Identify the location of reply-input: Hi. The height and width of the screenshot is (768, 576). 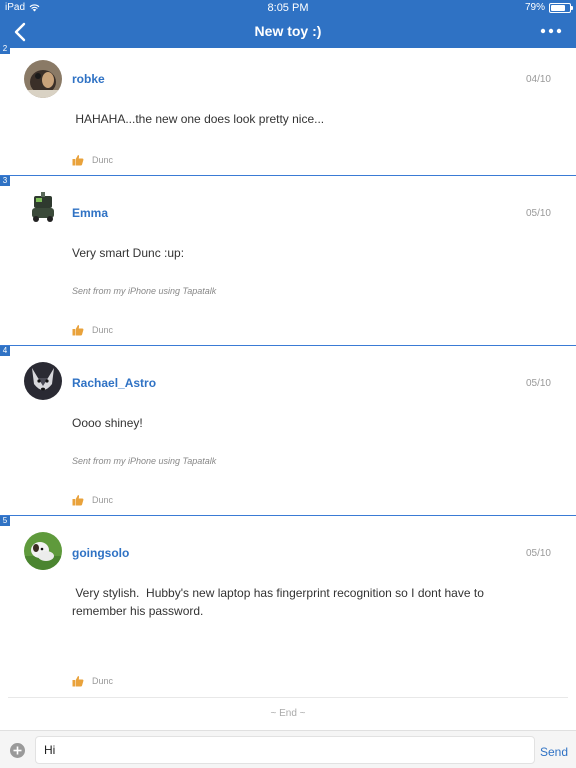
(285, 750).